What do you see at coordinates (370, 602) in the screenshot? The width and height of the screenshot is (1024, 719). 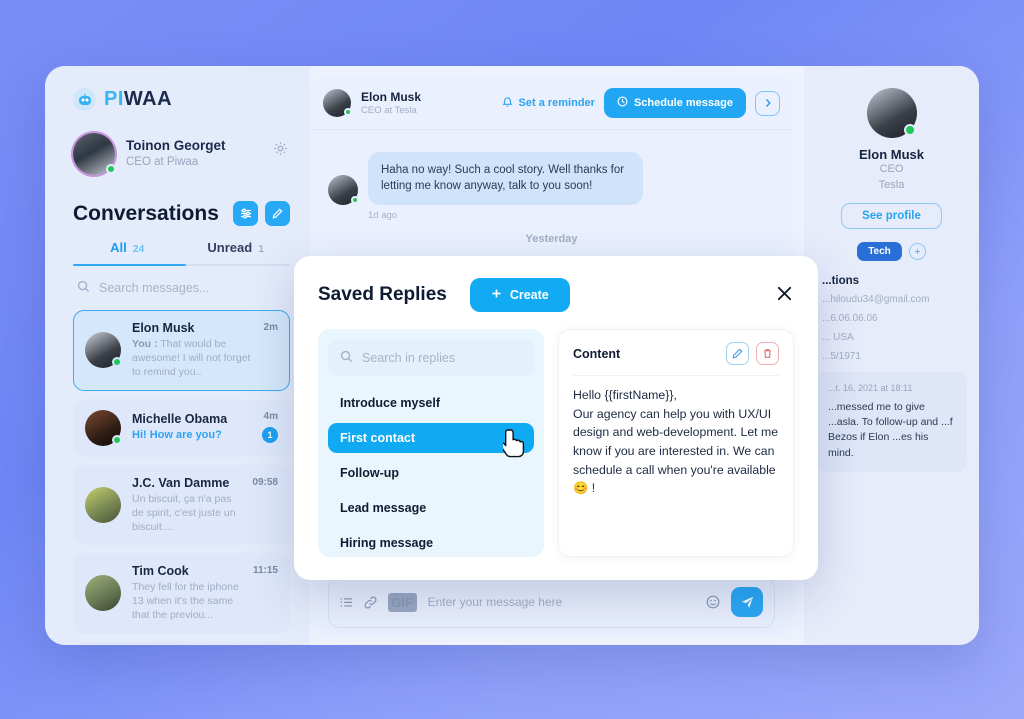 I see `link-icon` at bounding box center [370, 602].